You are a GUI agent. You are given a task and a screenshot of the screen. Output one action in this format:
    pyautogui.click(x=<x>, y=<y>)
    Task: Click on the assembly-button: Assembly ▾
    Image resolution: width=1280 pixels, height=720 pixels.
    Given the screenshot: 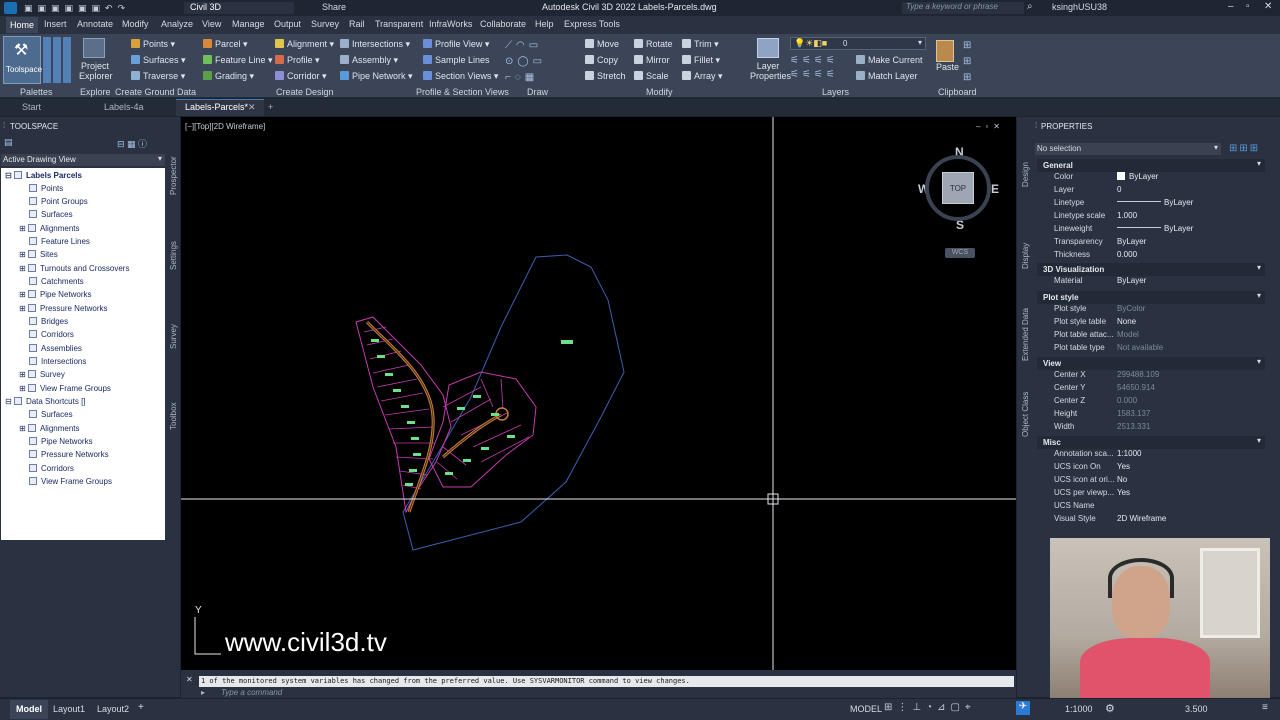 What is the action you would take?
    pyautogui.click(x=369, y=60)
    